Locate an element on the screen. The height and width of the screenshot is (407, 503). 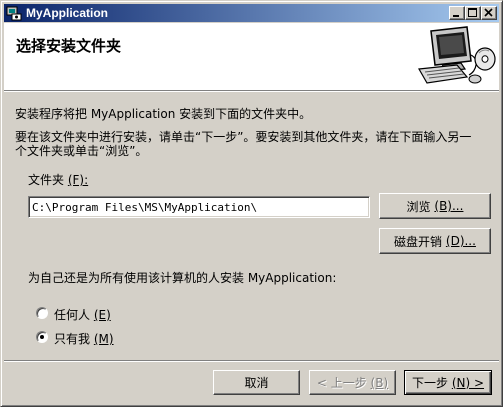
next-button: 下一步 (N) > is located at coordinates (448, 382).